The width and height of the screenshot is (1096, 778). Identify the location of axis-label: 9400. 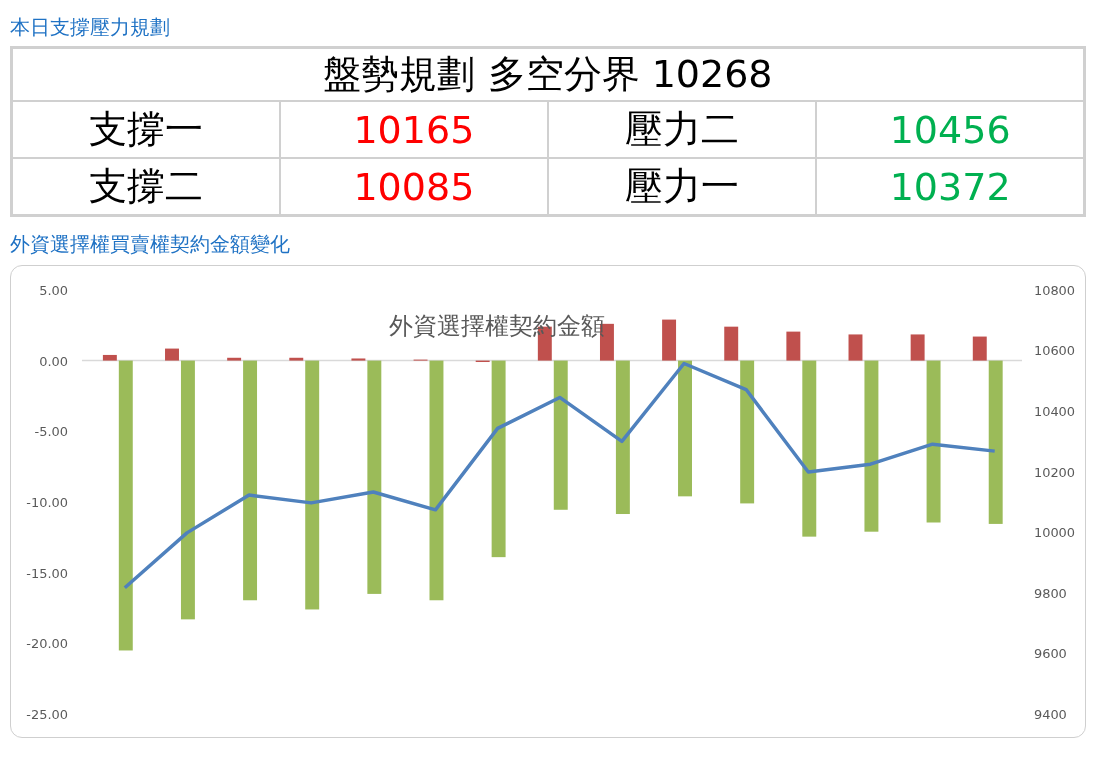
(1050, 715).